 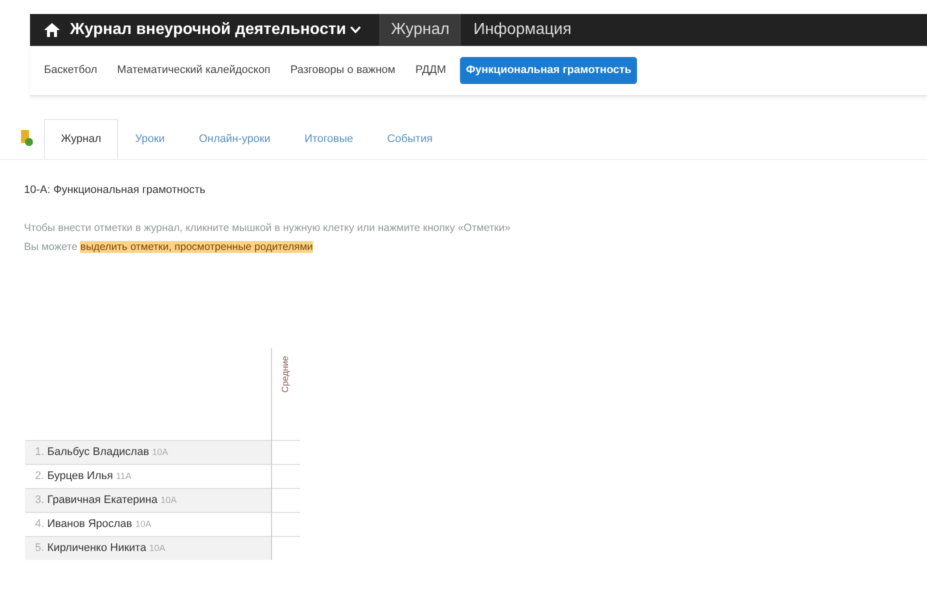 What do you see at coordinates (420, 30) in the screenshot?
I see `nav-link: Журнал` at bounding box center [420, 30].